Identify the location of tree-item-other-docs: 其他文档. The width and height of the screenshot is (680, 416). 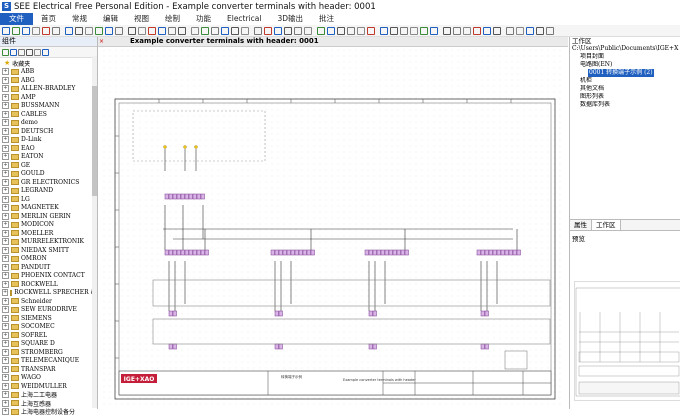
(625, 89).